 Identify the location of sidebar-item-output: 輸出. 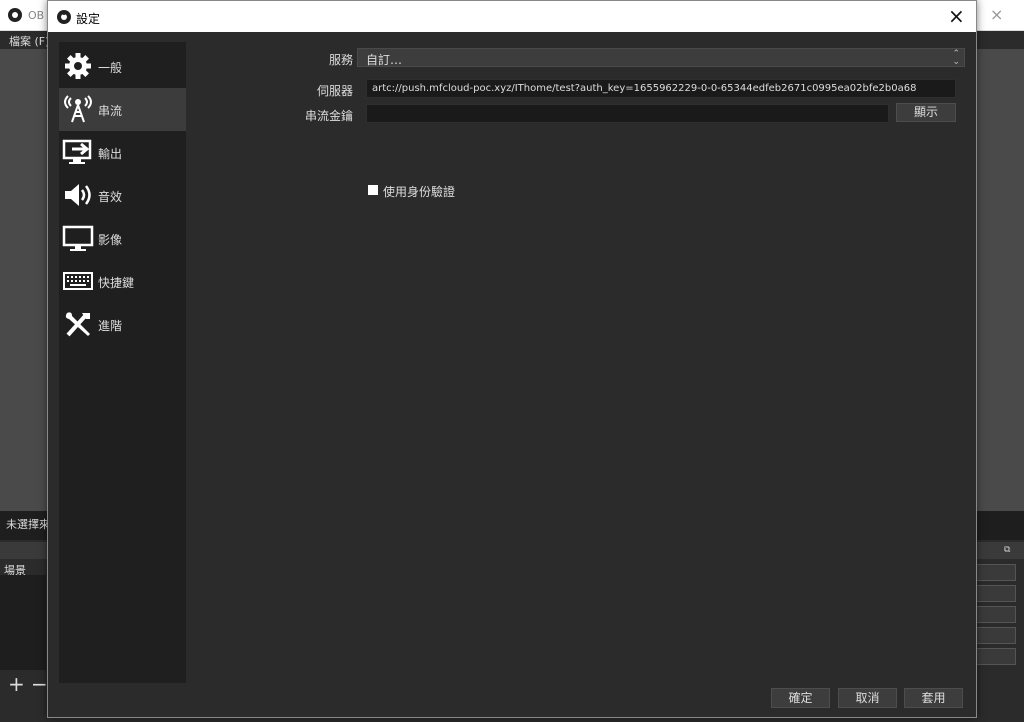
(122, 152).